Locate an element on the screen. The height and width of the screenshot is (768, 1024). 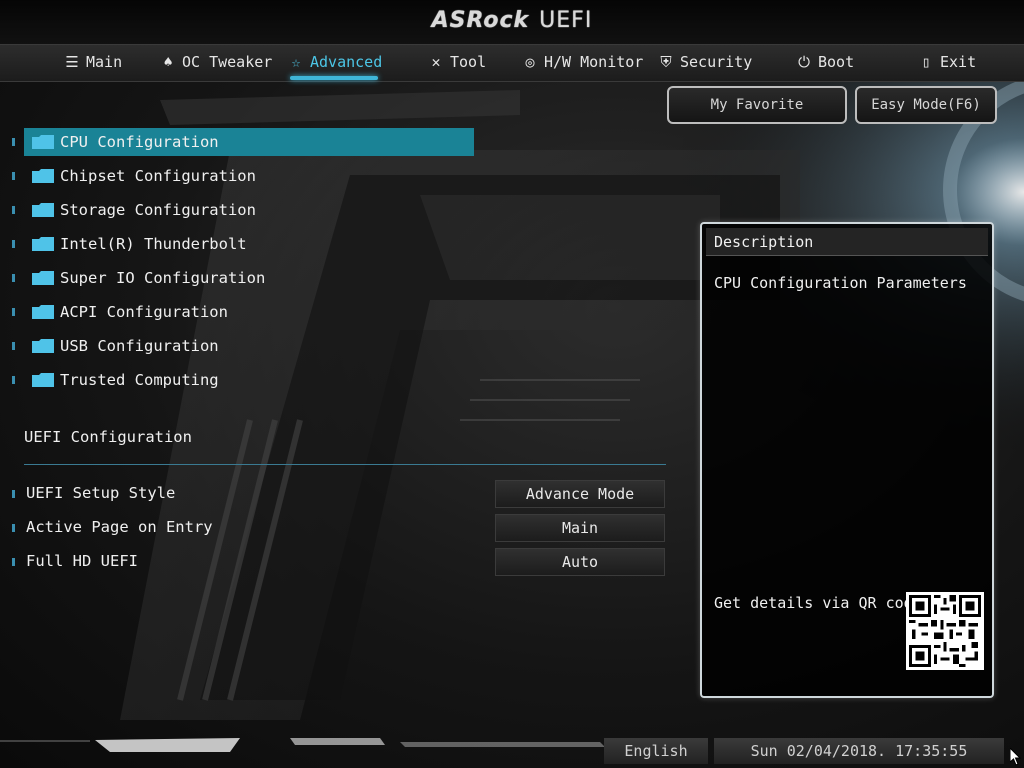
tools-icon: ✕ is located at coordinates (436, 62).